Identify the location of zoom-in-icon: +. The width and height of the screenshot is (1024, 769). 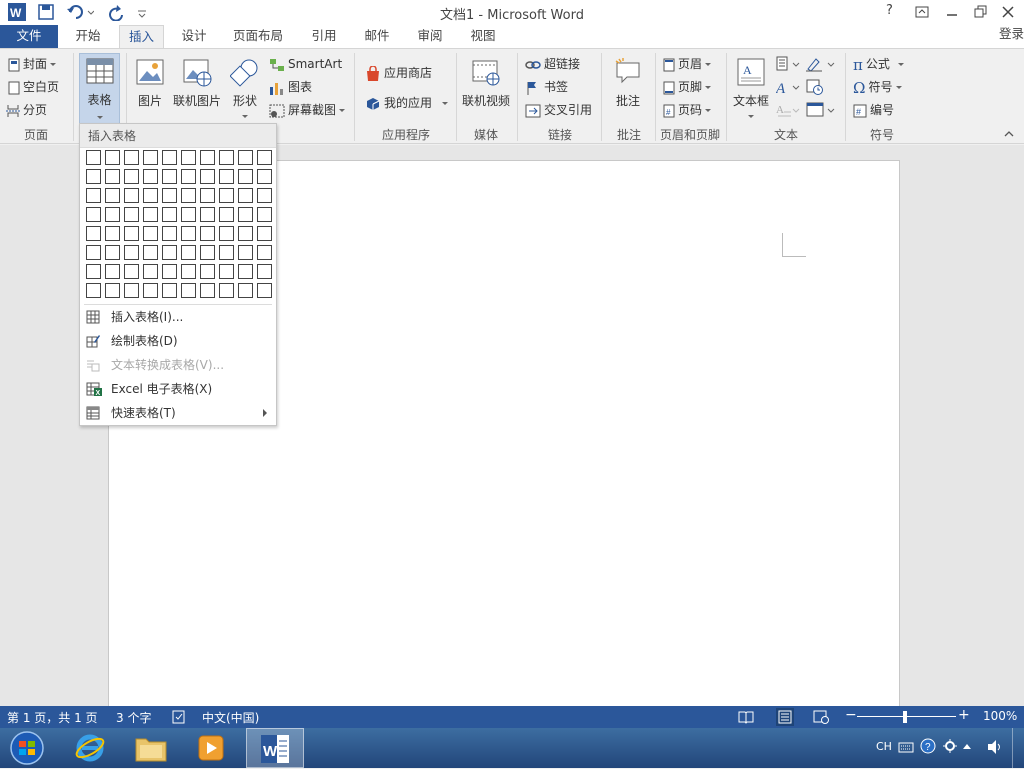
(964, 715).